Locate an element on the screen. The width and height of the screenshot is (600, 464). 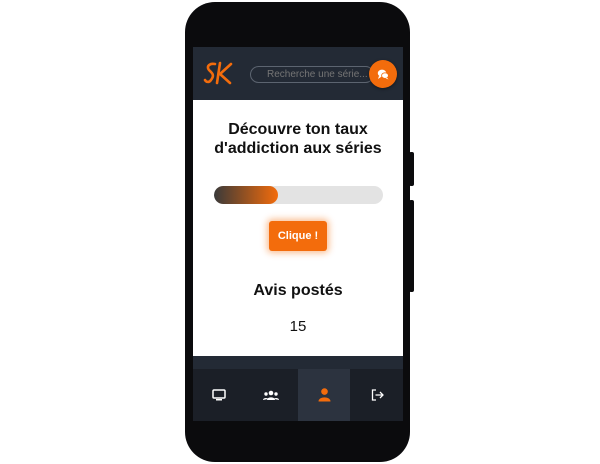
addiction-progress-bar is located at coordinates (298, 195).